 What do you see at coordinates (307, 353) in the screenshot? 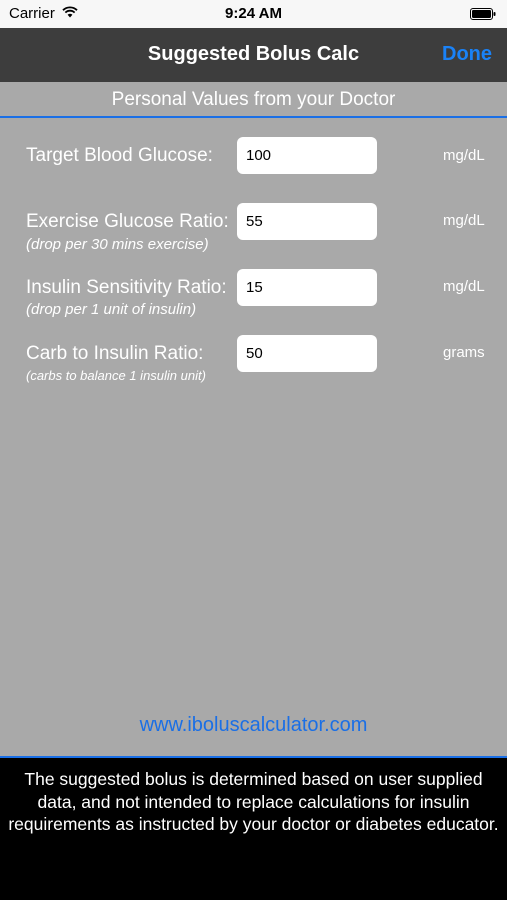
I see `carb-to-insulin-ratio-input` at bounding box center [307, 353].